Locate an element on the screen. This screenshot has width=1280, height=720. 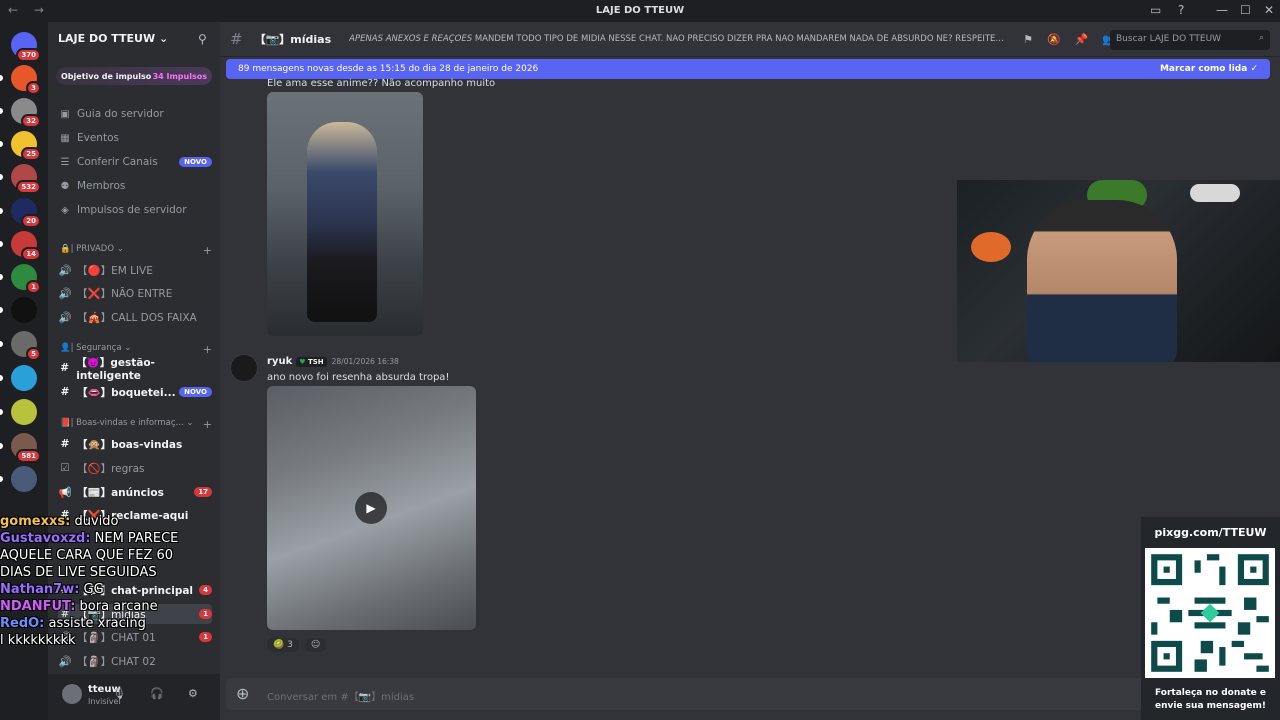
nav-item: ▦ Eventos is located at coordinates (135, 138).